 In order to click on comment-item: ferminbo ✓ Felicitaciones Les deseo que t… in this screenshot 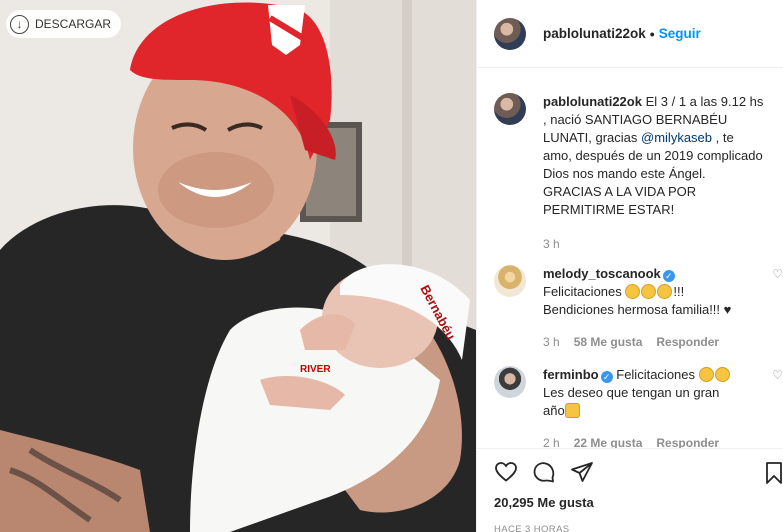, I will do `click(638, 407)`.